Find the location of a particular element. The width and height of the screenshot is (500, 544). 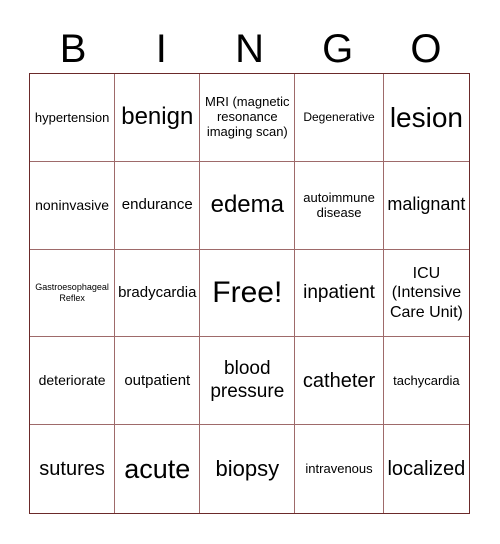

bingo-cell: benign is located at coordinates (158, 118).